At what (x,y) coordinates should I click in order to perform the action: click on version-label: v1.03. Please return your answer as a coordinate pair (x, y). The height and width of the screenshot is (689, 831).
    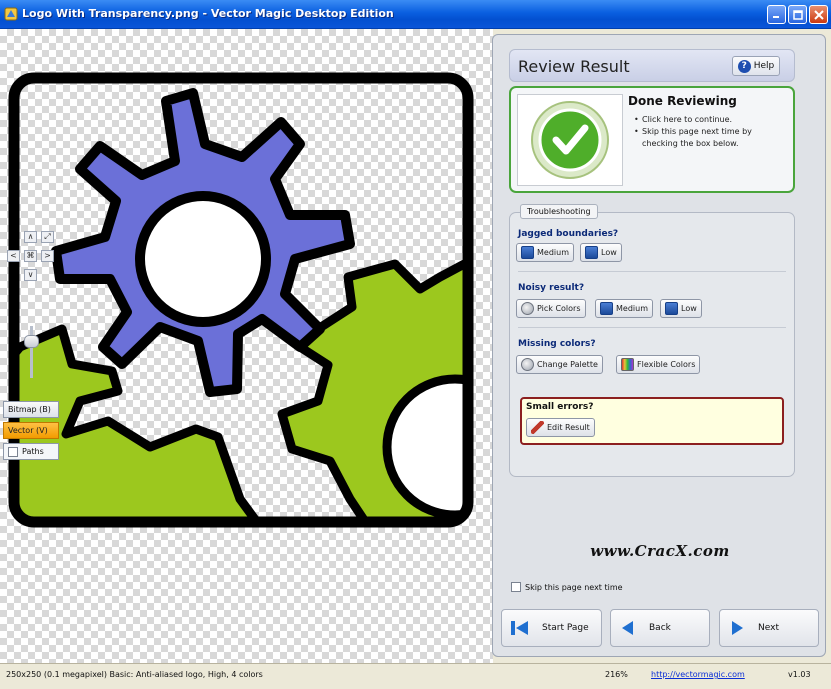
    Looking at the image, I should click on (799, 674).